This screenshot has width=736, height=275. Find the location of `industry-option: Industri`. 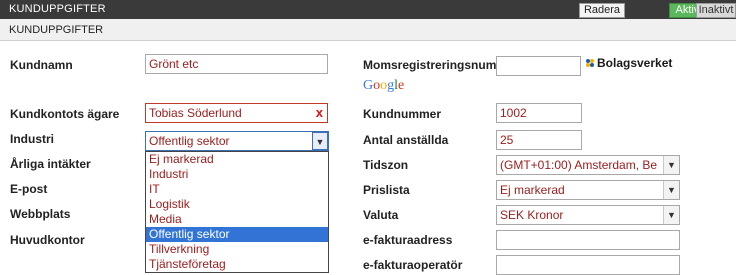

industry-option: Industri is located at coordinates (237, 174).